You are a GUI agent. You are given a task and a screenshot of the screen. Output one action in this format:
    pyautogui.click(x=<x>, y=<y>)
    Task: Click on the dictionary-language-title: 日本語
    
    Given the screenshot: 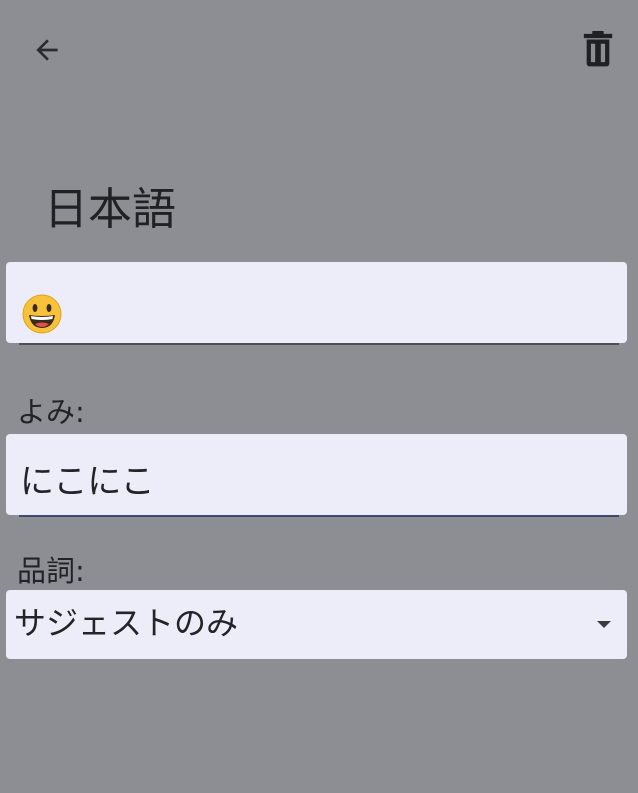 What is the action you would take?
    pyautogui.click(x=110, y=209)
    